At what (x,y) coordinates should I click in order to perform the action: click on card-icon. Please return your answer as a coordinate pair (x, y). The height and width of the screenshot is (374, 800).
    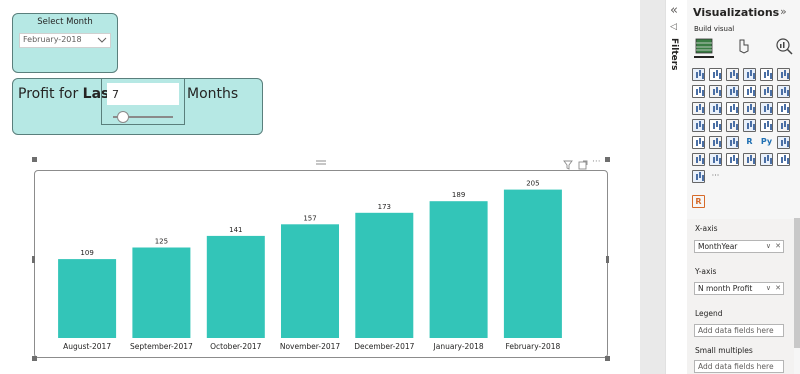
    Looking at the image, I should click on (749, 125).